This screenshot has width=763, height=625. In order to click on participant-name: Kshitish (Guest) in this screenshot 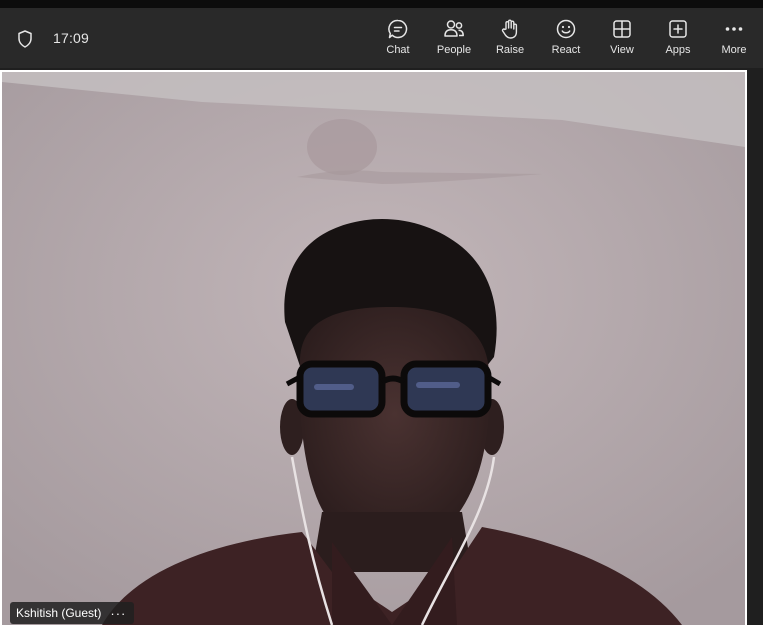, I will do `click(59, 613)`.